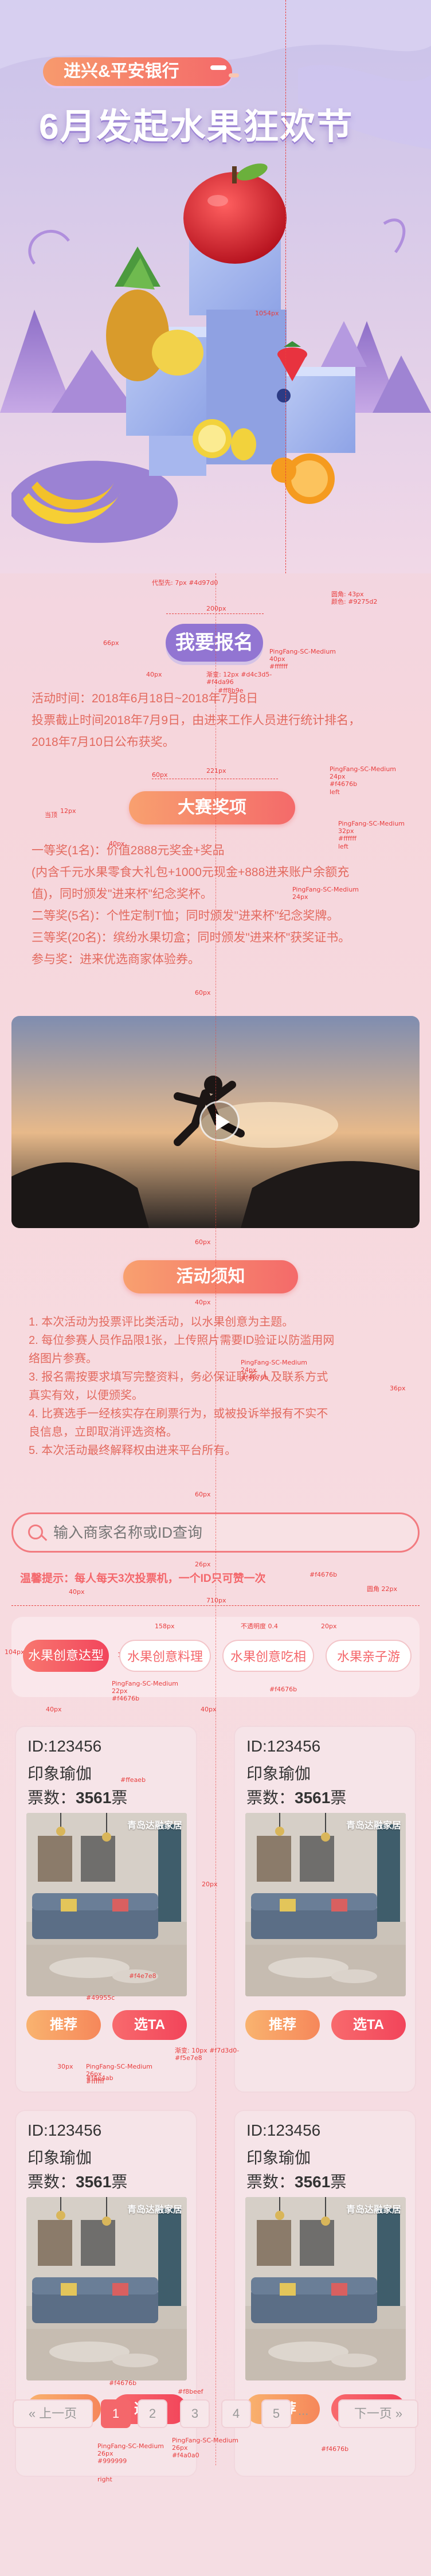 Image resolution: width=431 pixels, height=2576 pixels. Describe the element at coordinates (207, 2054) in the screenshot. I see `annotation: 渐变: 10px #f7d3d0- #f5e7e8` at that location.